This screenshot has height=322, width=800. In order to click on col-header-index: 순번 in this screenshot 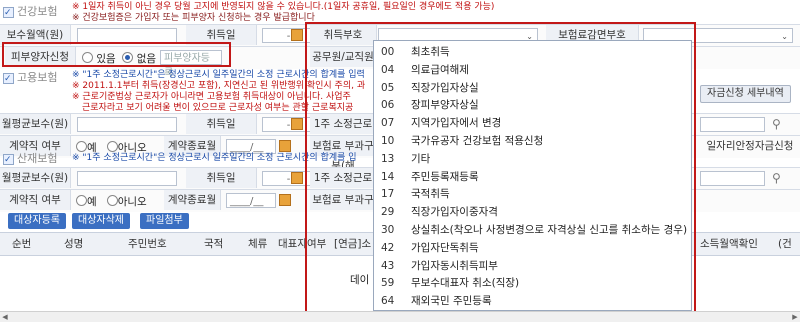, I will do `click(22, 244)`.